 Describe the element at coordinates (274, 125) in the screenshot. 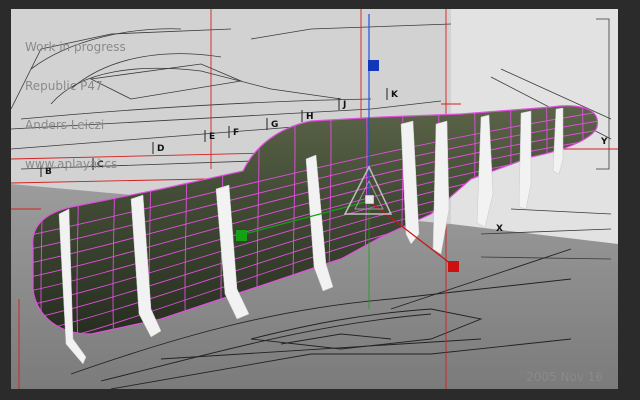

I see `station-label: G` at that location.